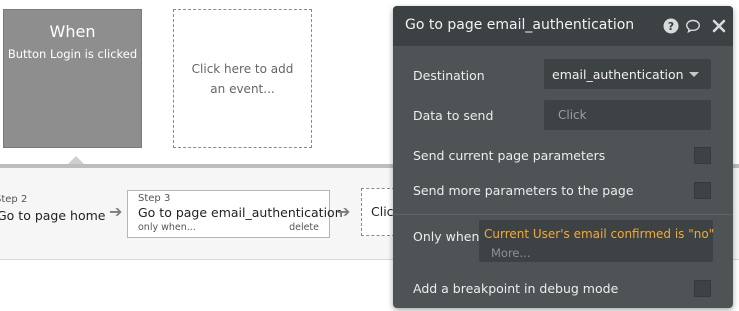 This screenshot has width=739, height=311. What do you see at coordinates (719, 26) in the screenshot?
I see `close-icon` at bounding box center [719, 26].